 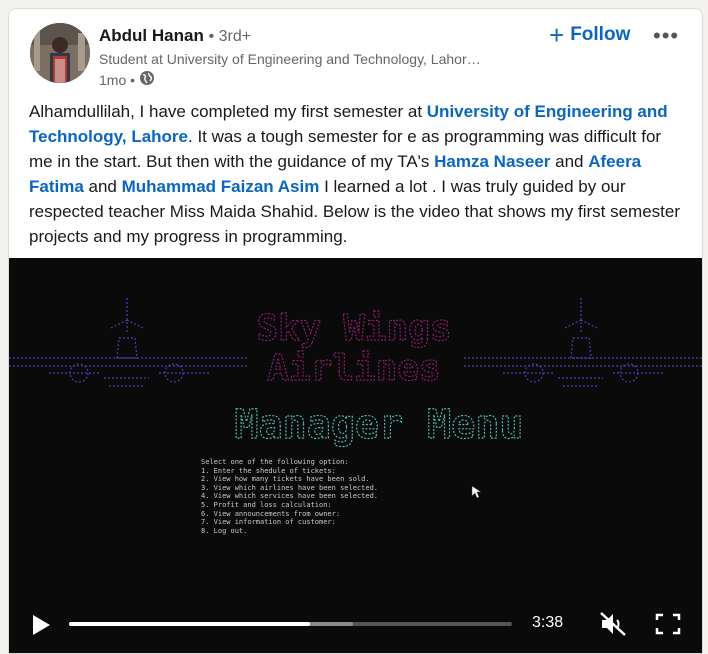 I want to click on menu-line: Select one of the following option:, so click(x=275, y=462).